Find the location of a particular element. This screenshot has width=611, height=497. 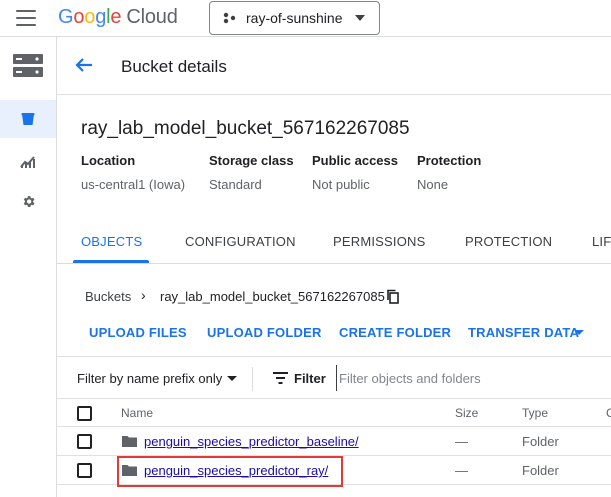

copy-icon is located at coordinates (393, 296).